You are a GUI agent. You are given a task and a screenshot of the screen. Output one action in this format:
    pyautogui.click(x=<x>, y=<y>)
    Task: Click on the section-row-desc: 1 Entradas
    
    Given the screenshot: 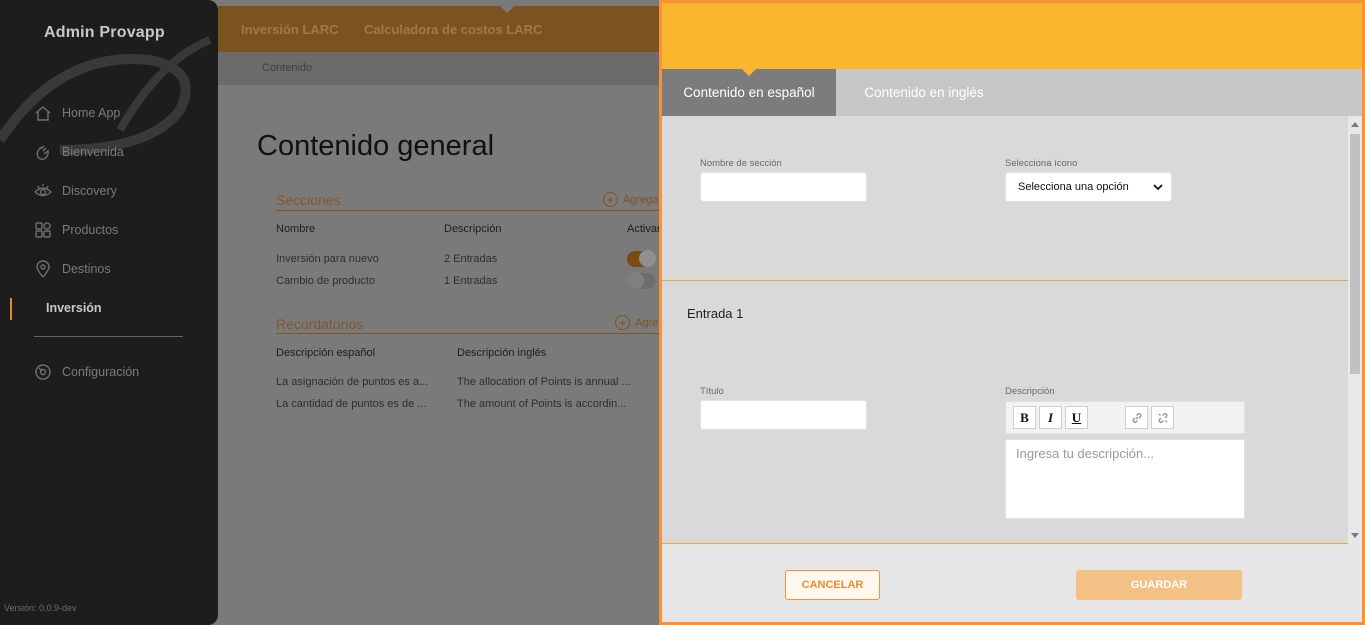 What is the action you would take?
    pyautogui.click(x=471, y=281)
    